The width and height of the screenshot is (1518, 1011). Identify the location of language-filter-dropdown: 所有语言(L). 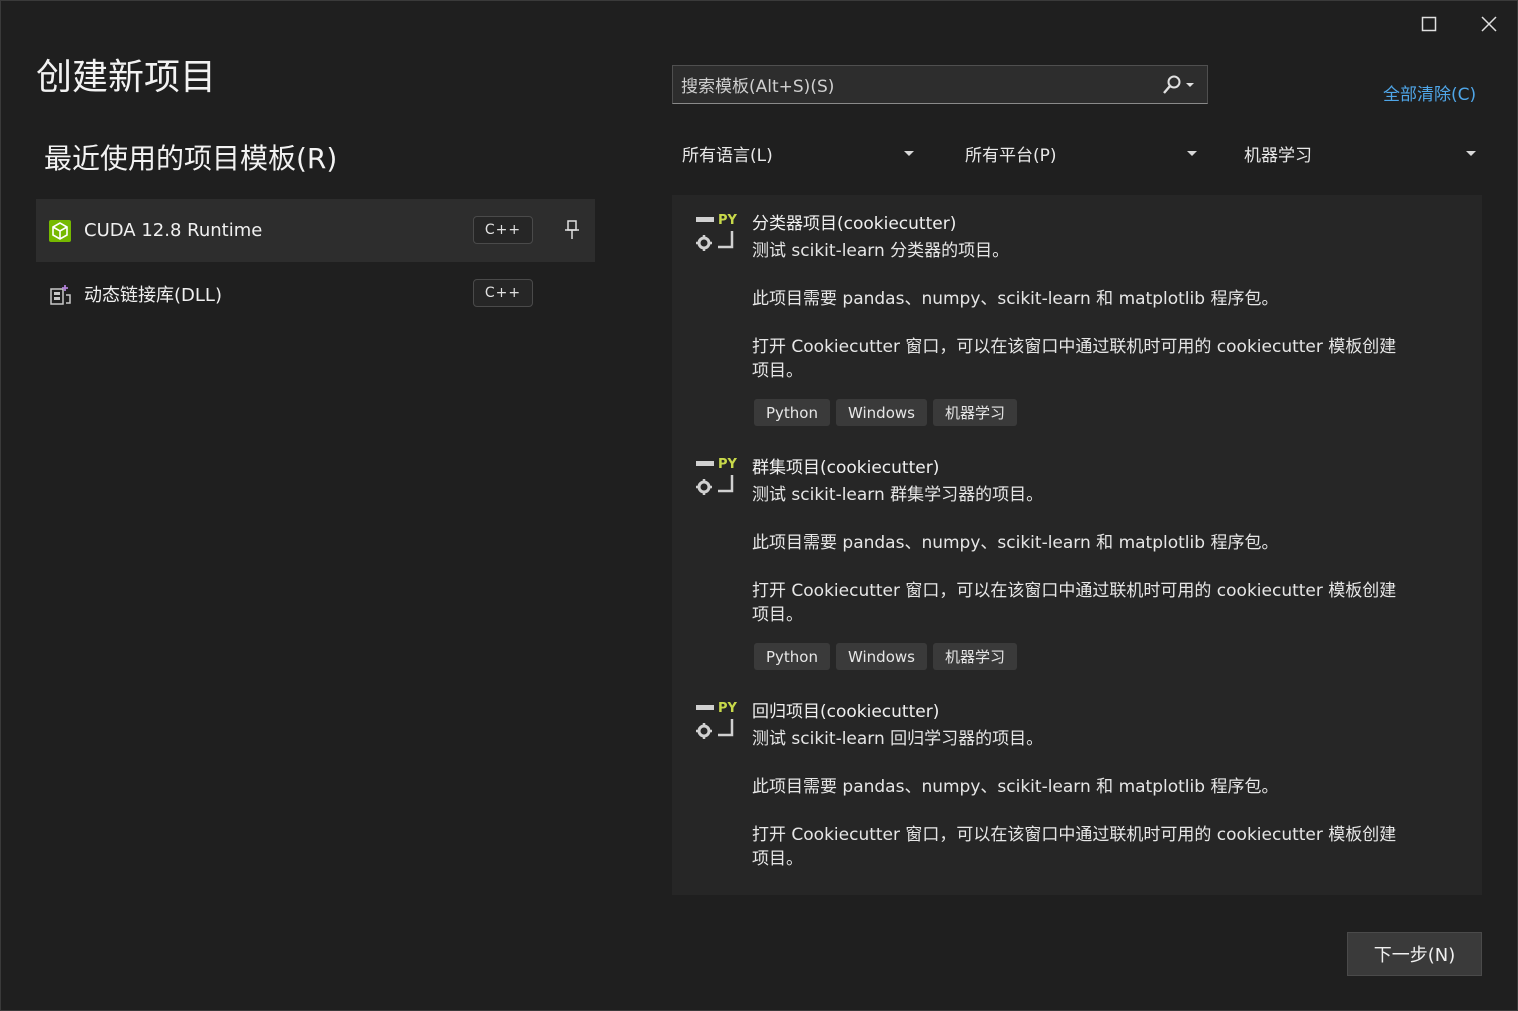
(797, 153).